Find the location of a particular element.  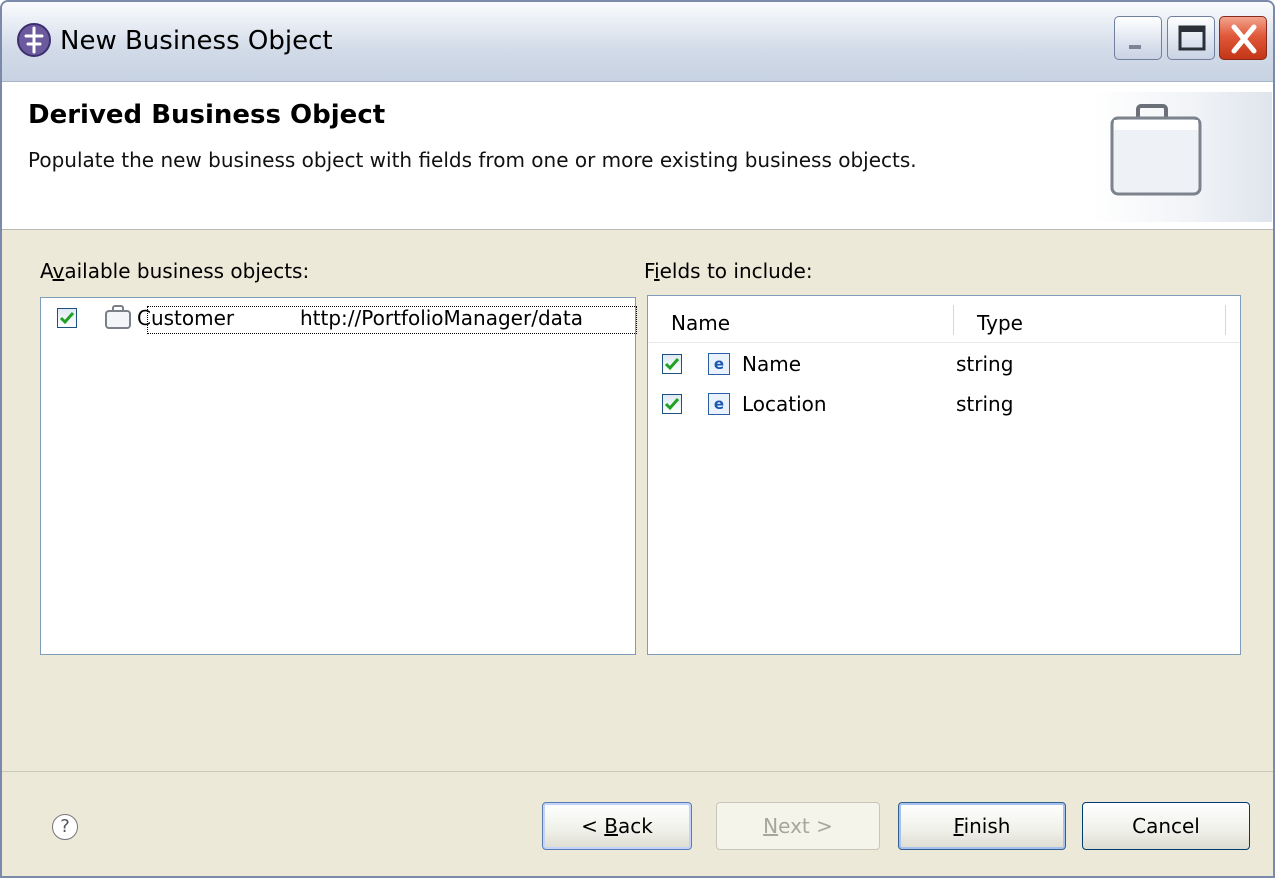

column-header-type: Type is located at coordinates (1000, 323).